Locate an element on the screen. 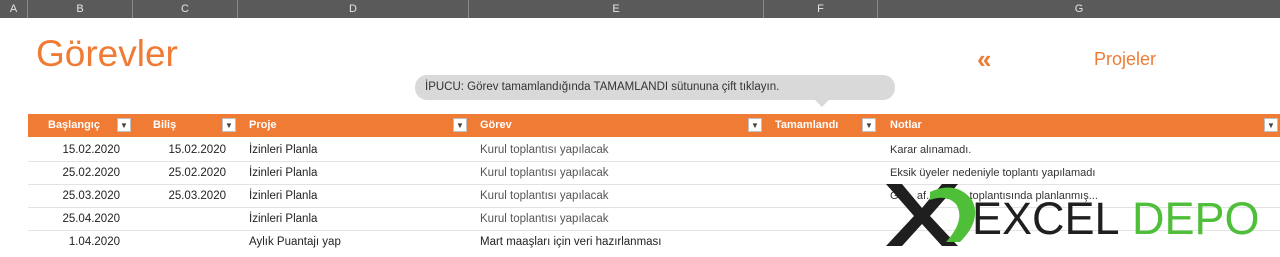 Image resolution: width=1280 pixels, height=257 pixels. cell-start: 15.02.2020 is located at coordinates (74, 150).